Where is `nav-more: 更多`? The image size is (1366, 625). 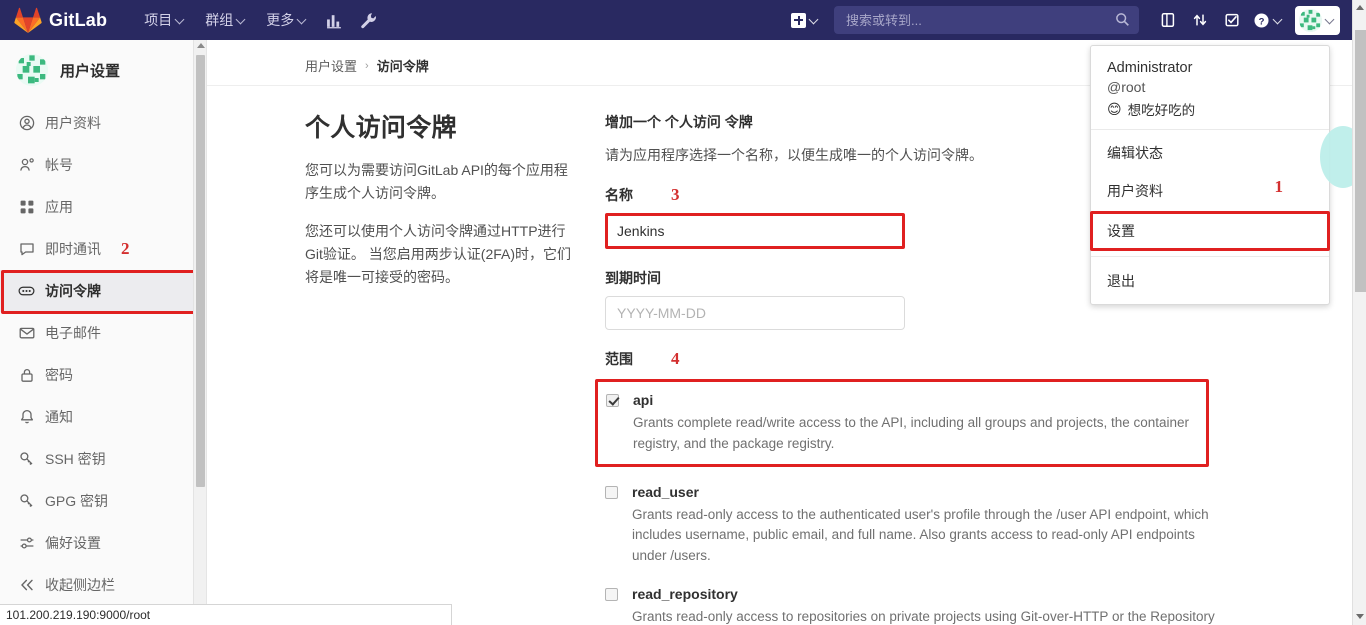 nav-more: 更多 is located at coordinates (286, 20).